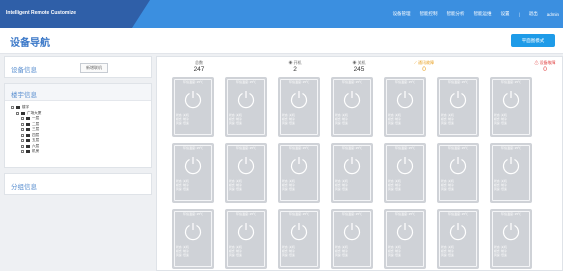  What do you see at coordinates (78, 184) in the screenshot?
I see `group-info-panel: 分组信息` at bounding box center [78, 184].